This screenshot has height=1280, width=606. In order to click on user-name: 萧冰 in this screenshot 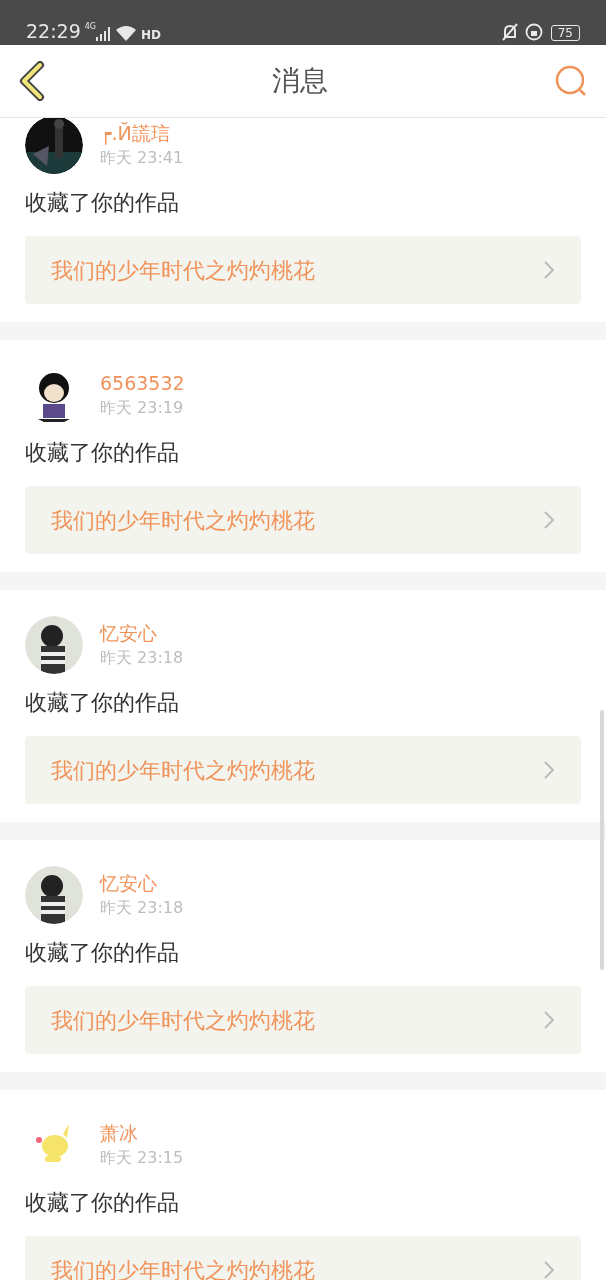, I will do `click(142, 1133)`.